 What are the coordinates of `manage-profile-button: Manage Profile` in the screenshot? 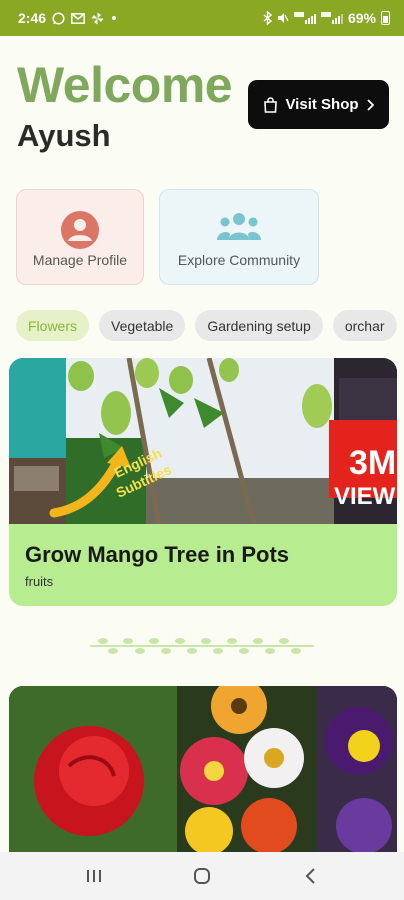 It's located at (80, 237).